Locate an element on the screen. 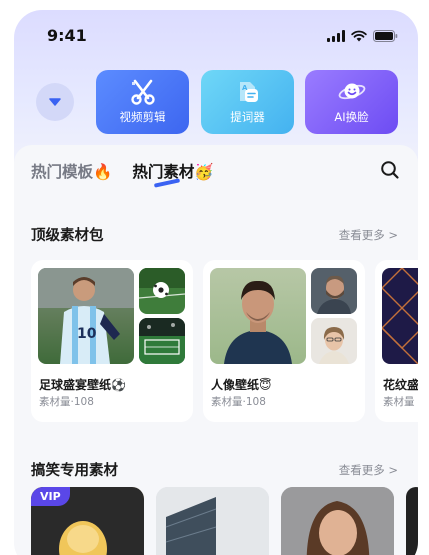 This screenshot has height=555, width=429. svg-text: A is located at coordinates (245, 88).